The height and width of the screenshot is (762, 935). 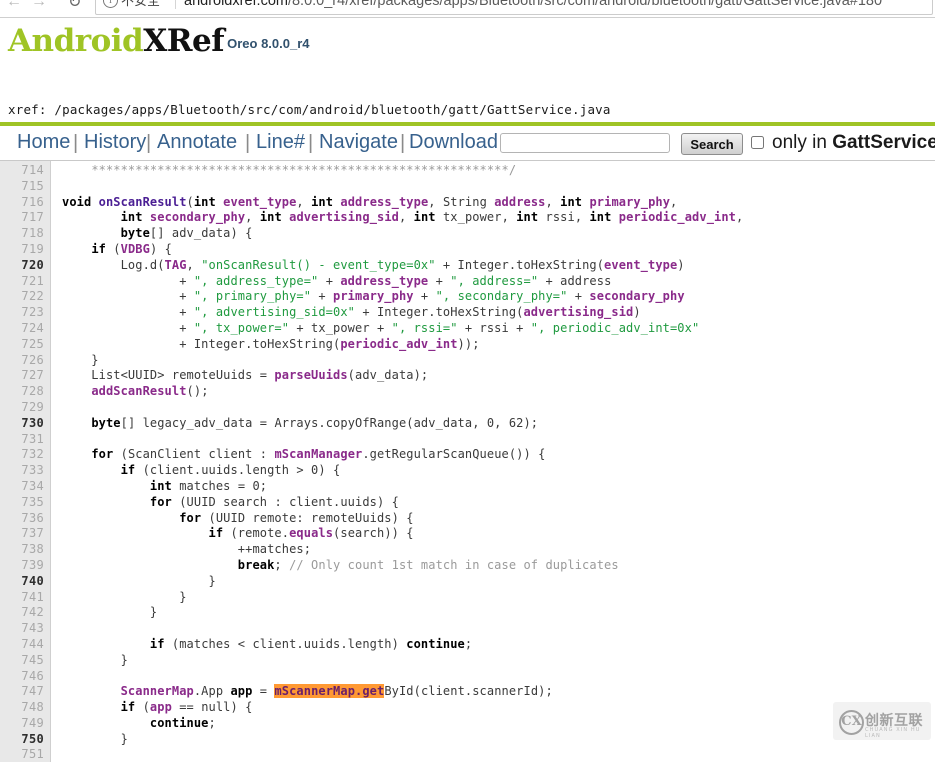 What do you see at coordinates (22, 754) in the screenshot?
I see `line-number: 751` at bounding box center [22, 754].